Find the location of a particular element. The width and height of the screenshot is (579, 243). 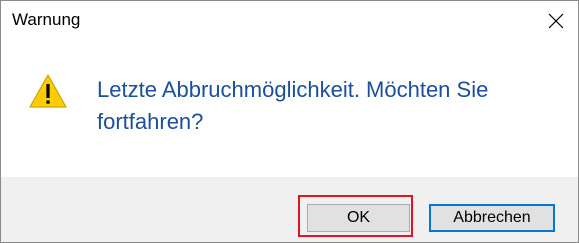

dialog-title: Warnung is located at coordinates (46, 19).